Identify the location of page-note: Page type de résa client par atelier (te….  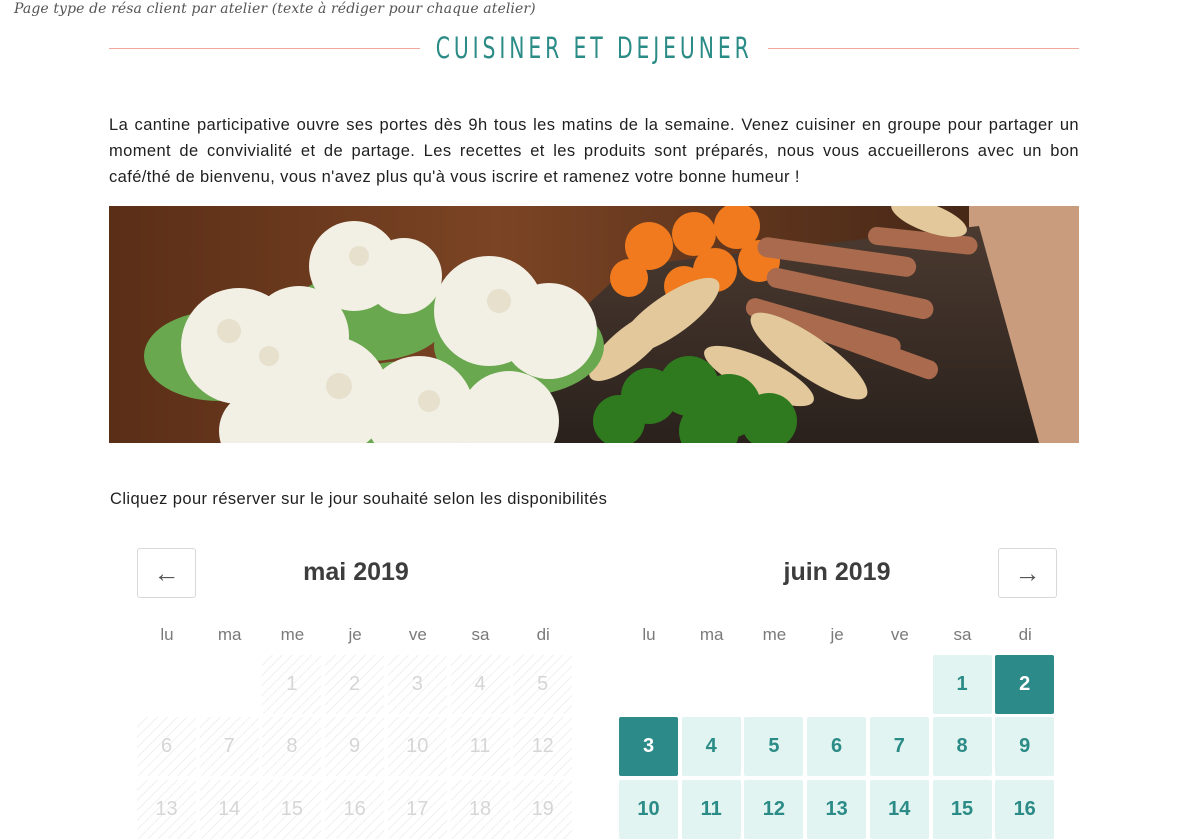
(275, 9).